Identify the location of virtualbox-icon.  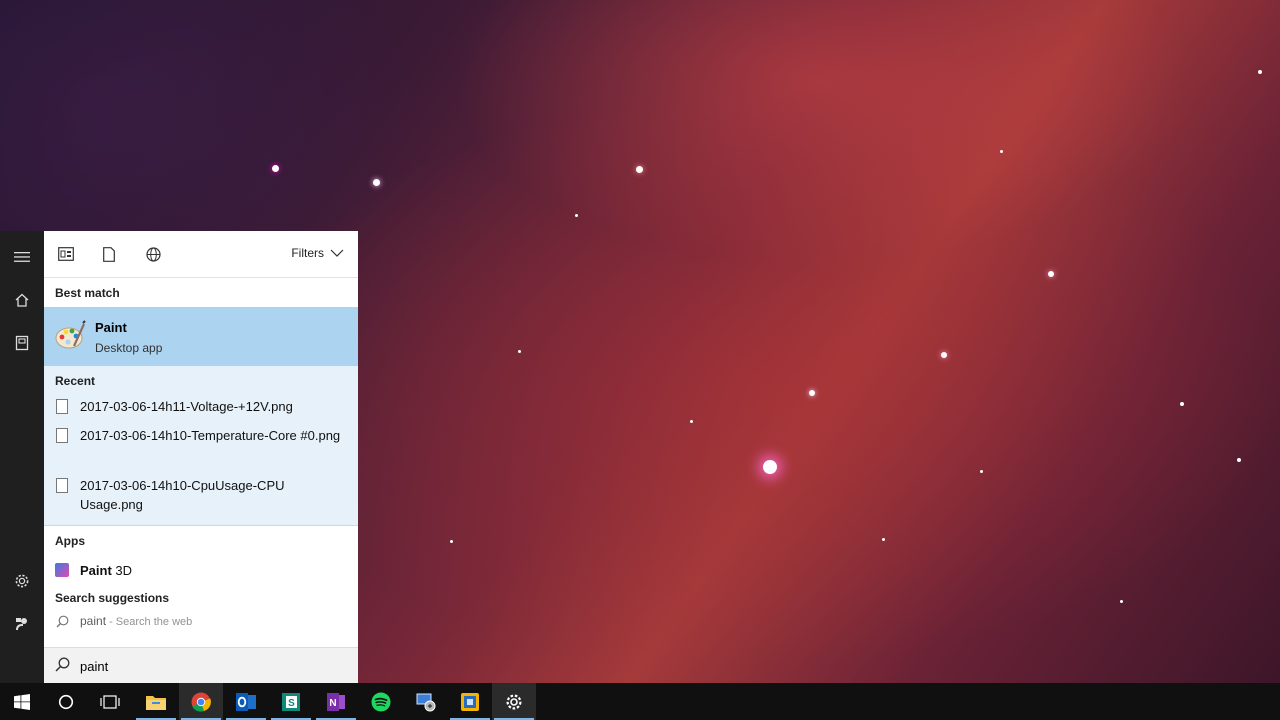
(470, 701).